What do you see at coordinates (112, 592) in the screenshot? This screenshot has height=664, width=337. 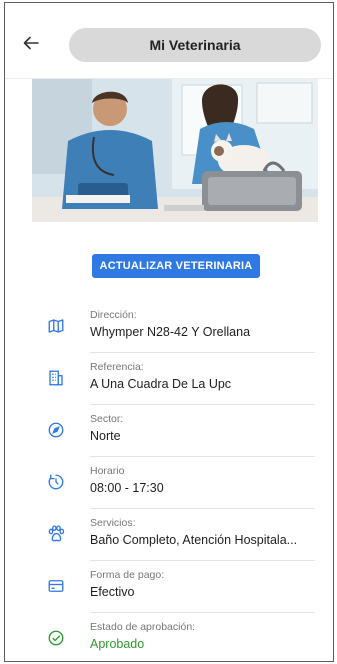 I see `detail-value: Efectivo` at bounding box center [112, 592].